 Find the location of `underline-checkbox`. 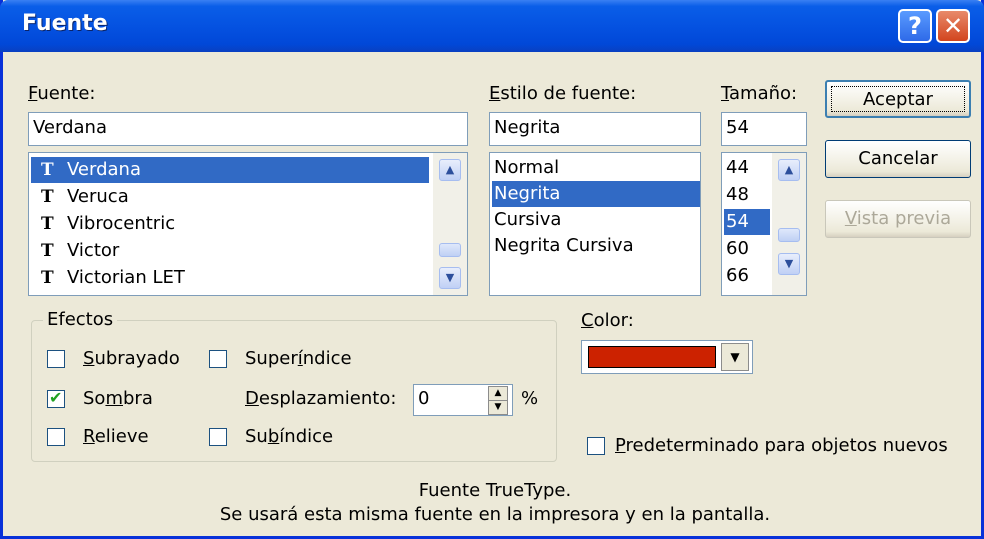

underline-checkbox is located at coordinates (56, 359).